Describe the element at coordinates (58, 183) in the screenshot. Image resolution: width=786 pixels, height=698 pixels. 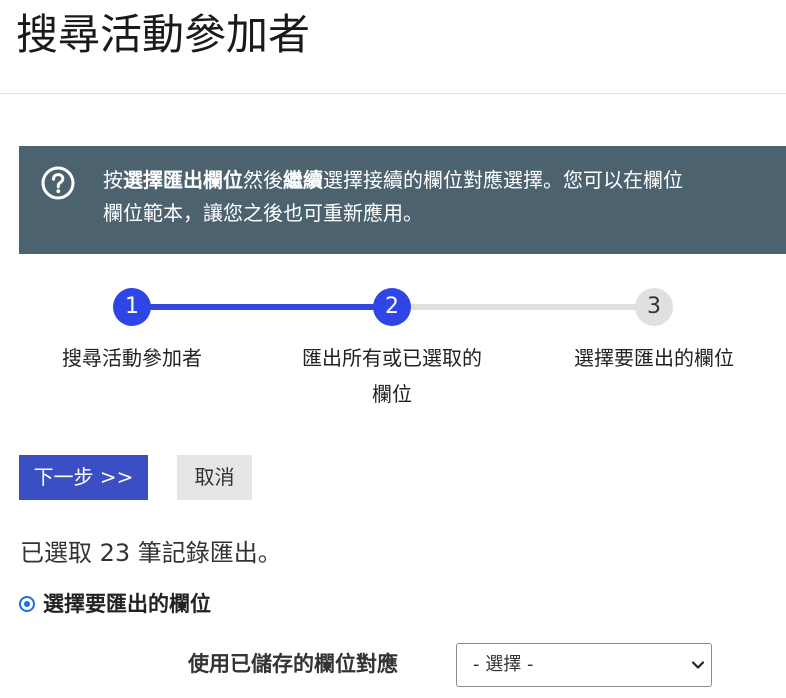
I see `question-circle-icon` at that location.